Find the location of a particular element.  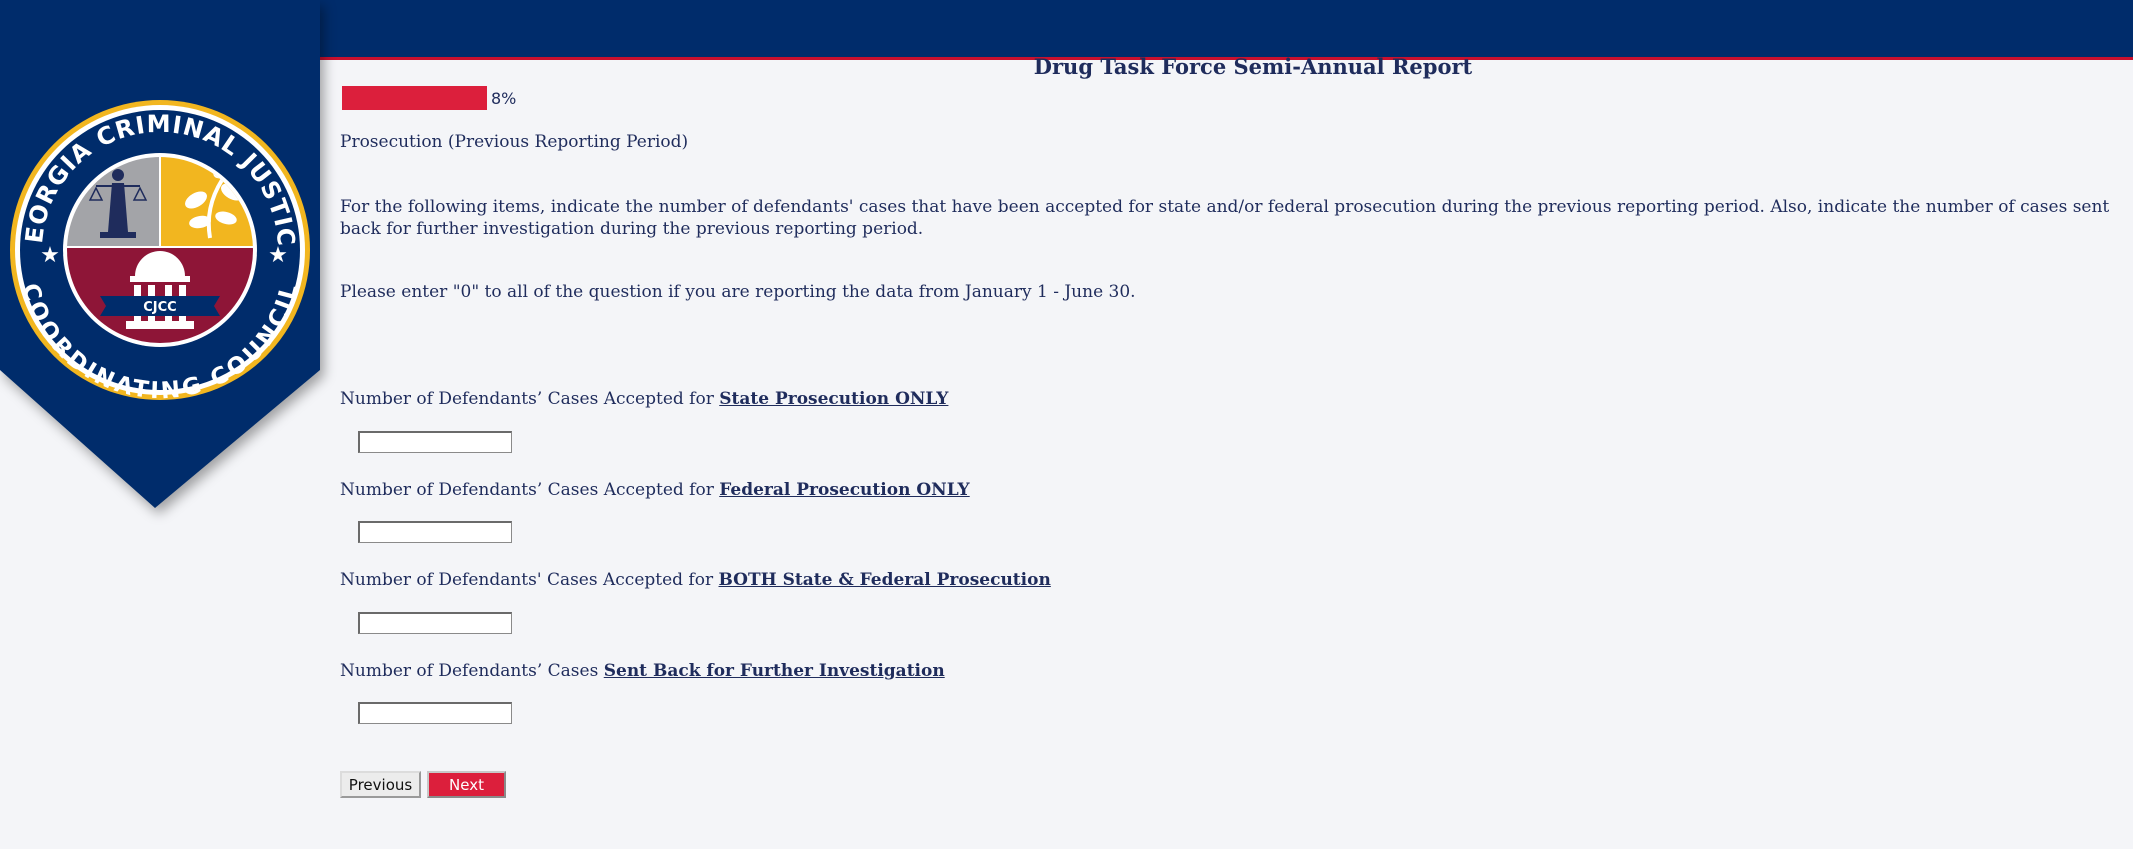

page-title: Drug Task Force Semi-Annual Report is located at coordinates (1253, 66).